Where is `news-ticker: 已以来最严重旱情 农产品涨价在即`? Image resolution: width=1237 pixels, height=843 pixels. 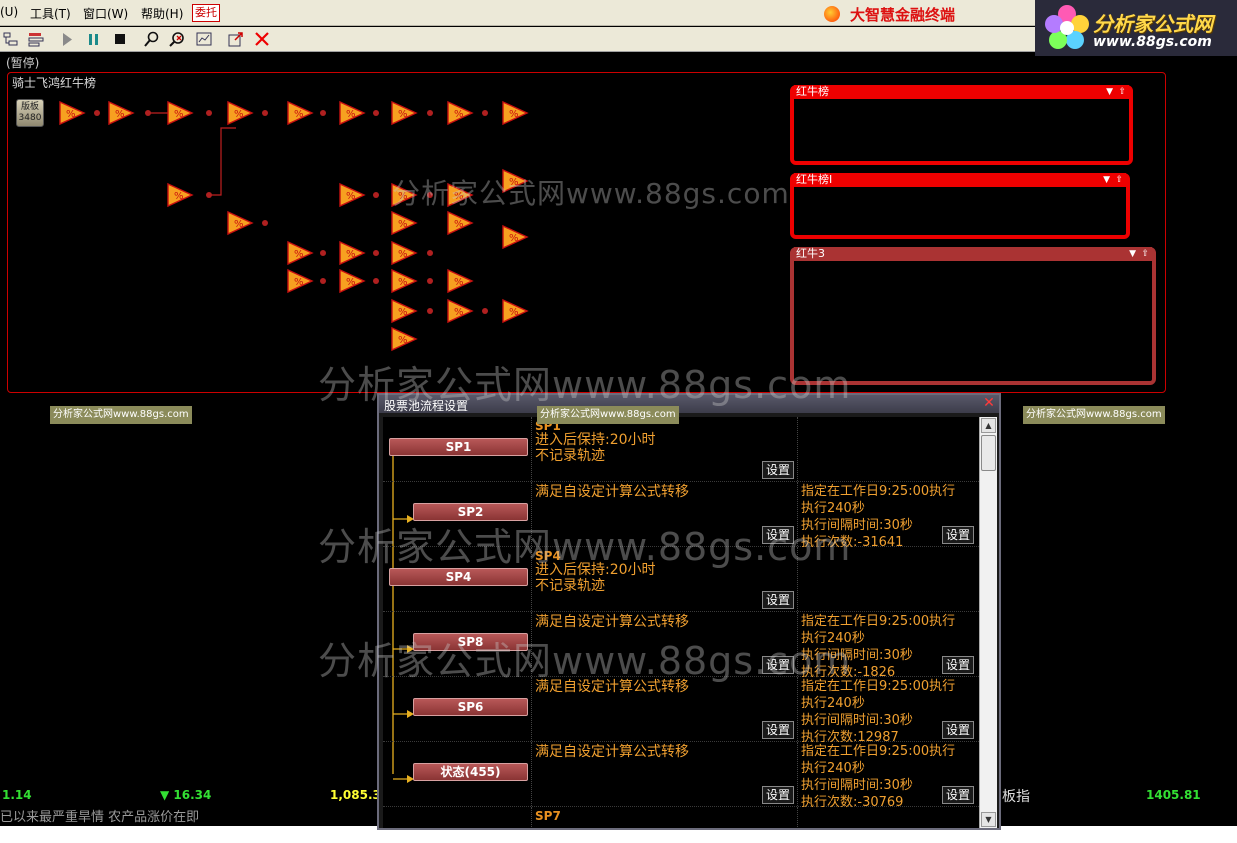
news-ticker: 已以来最严重旱情 农产品涨价在即 is located at coordinates (190, 815).